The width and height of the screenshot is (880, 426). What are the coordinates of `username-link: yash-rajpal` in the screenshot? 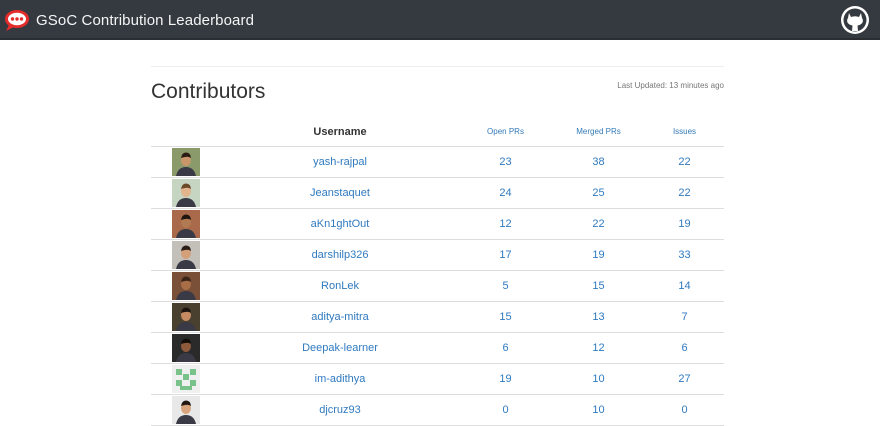 It's located at (340, 162).